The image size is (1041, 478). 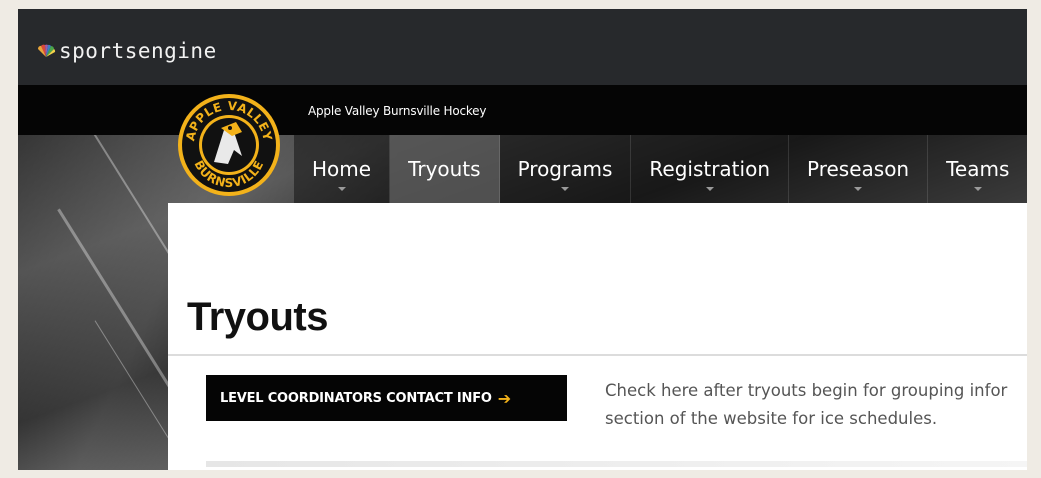 I want to click on faded-text-line, so click(x=616, y=464).